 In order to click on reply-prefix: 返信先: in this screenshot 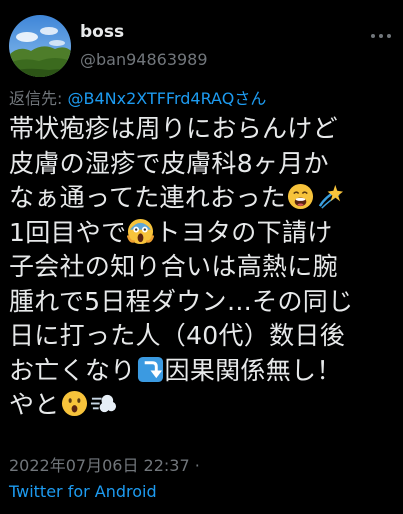, I will do `click(38, 98)`.